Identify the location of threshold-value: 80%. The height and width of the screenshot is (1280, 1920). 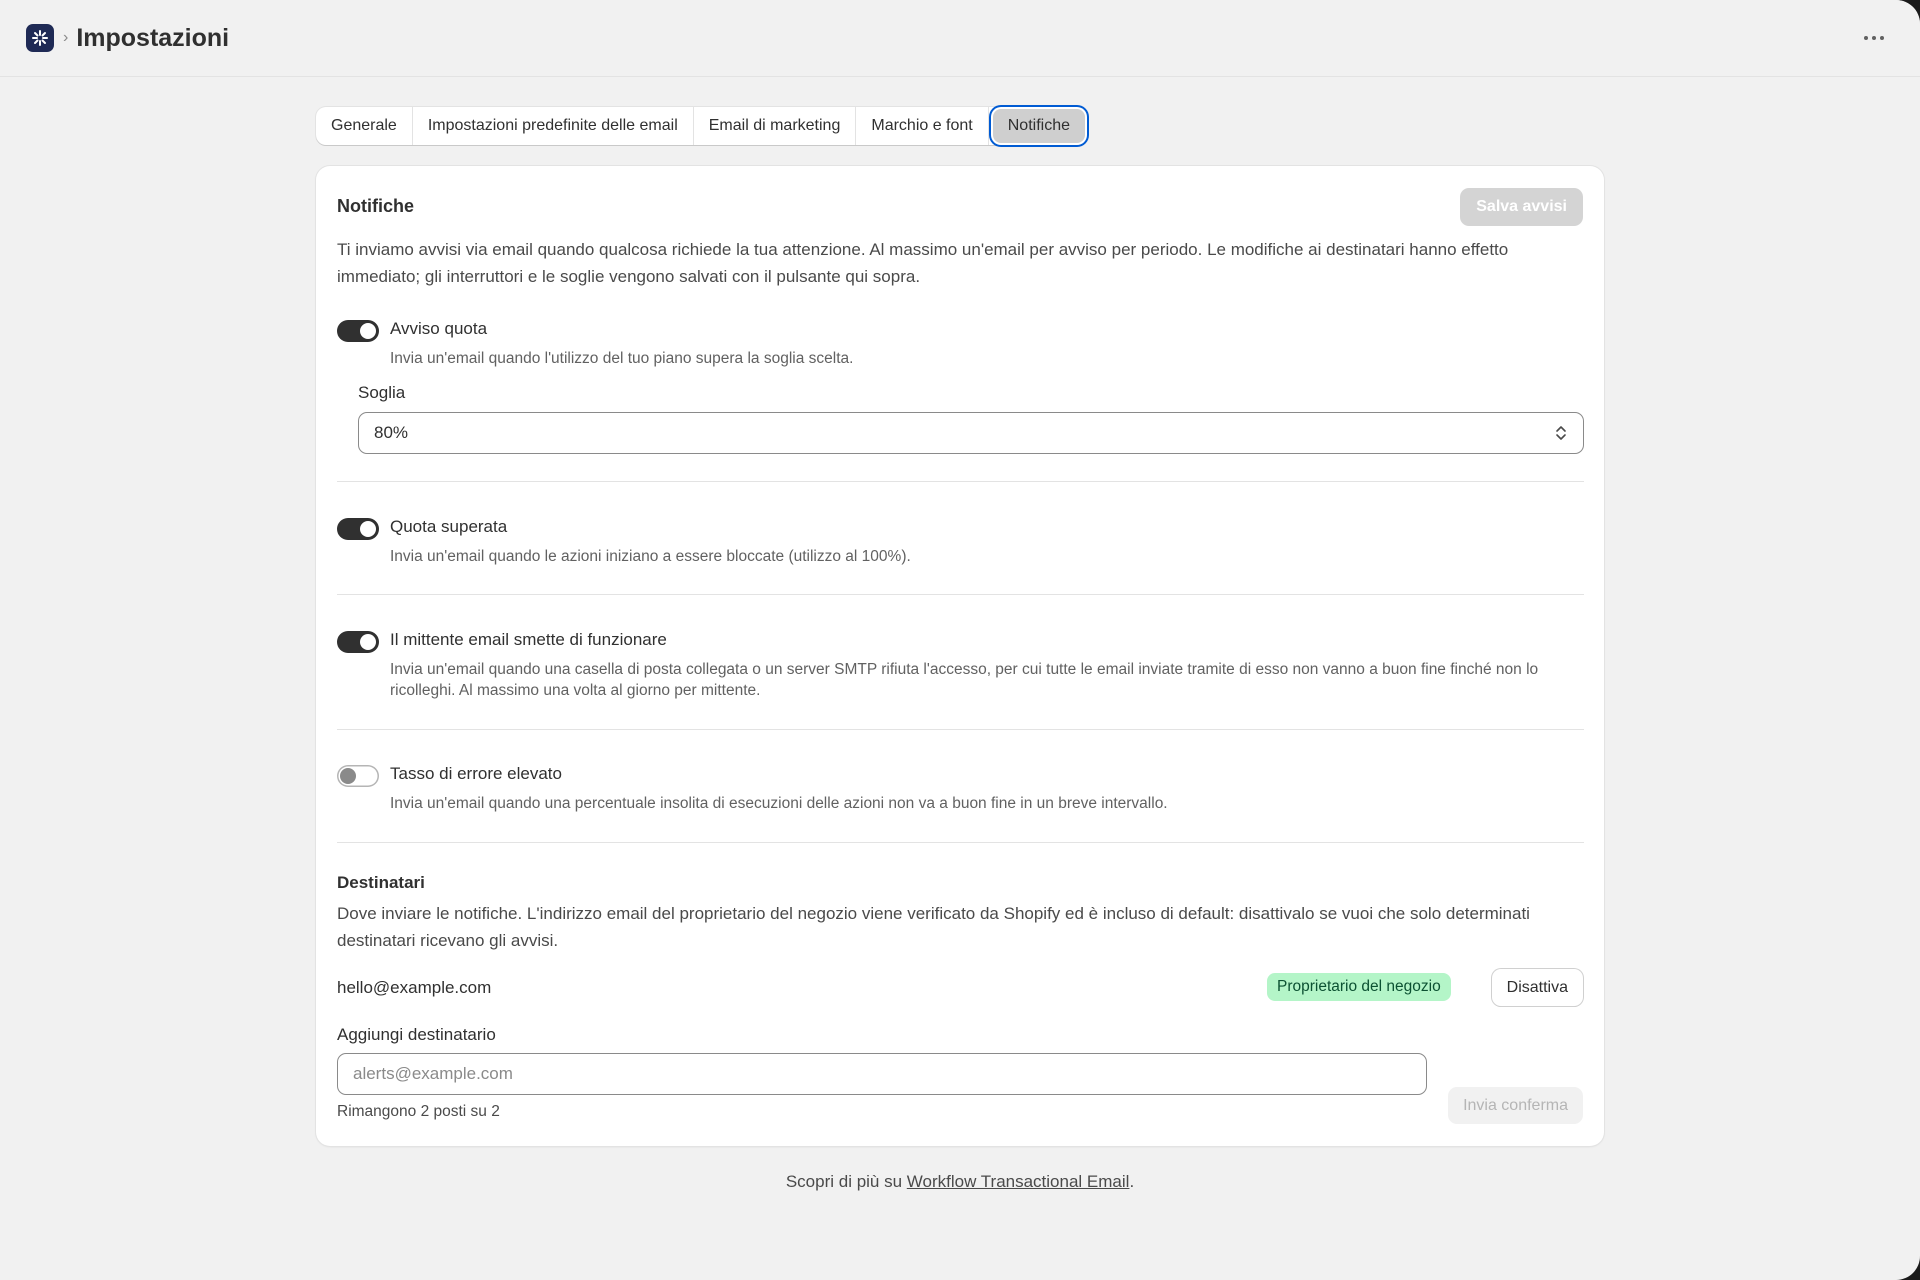
(391, 432).